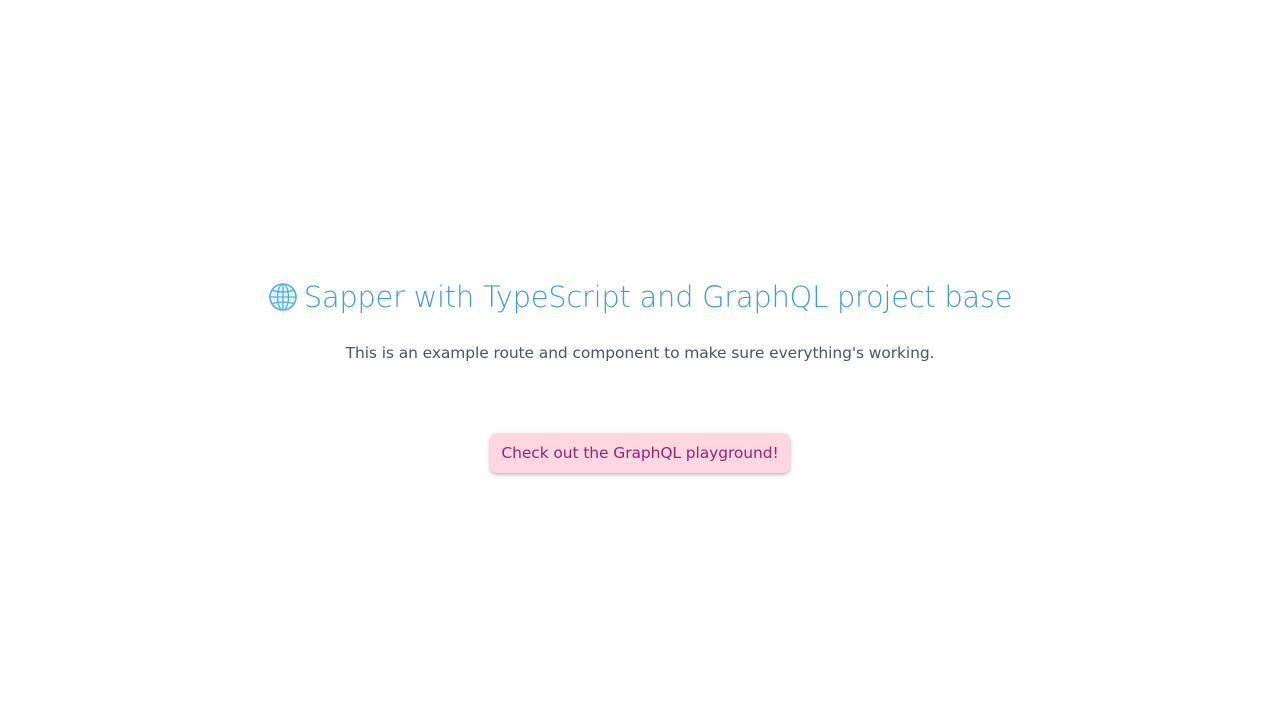 The image size is (1280, 720). What do you see at coordinates (283, 297) in the screenshot?
I see `globe-icon` at bounding box center [283, 297].